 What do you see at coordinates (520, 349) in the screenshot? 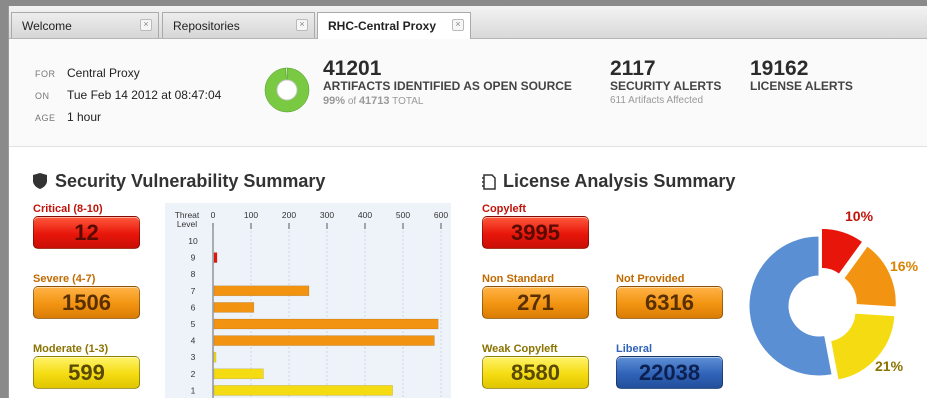
I see `weak-copyleft-label: Weak Copyleft` at bounding box center [520, 349].